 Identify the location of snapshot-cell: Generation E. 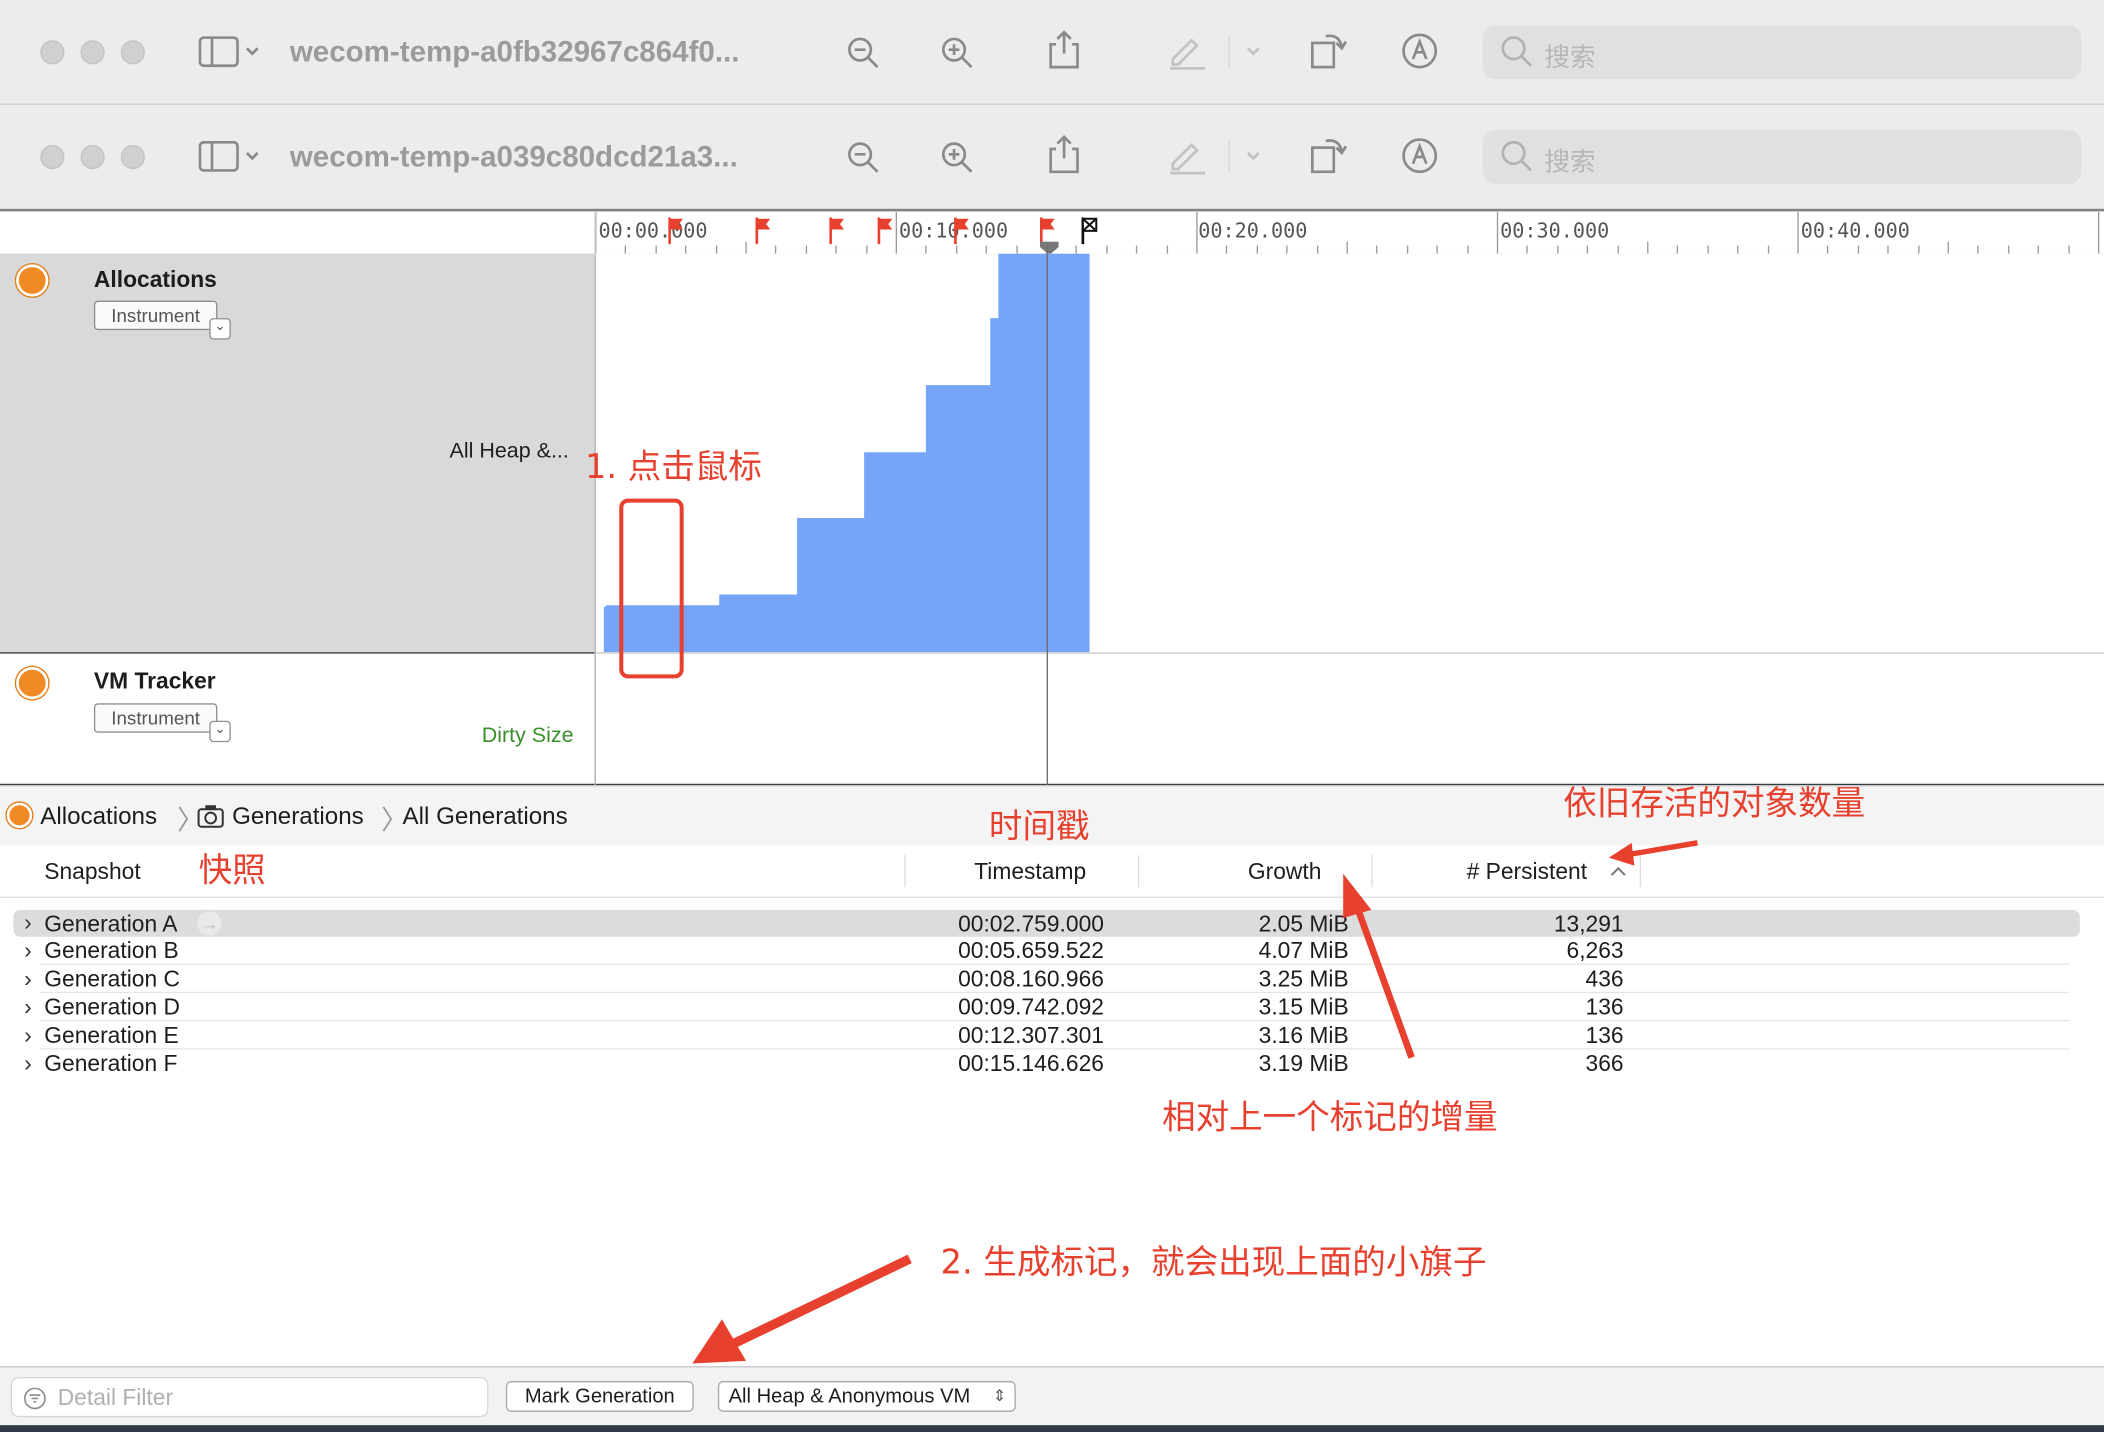
(111, 1035).